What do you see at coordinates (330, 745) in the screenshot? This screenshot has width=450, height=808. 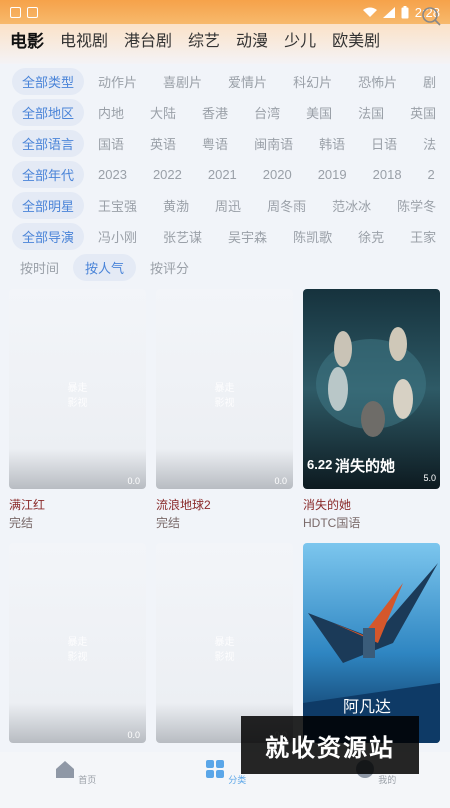 I see `watermark: 就收资源站` at bounding box center [330, 745].